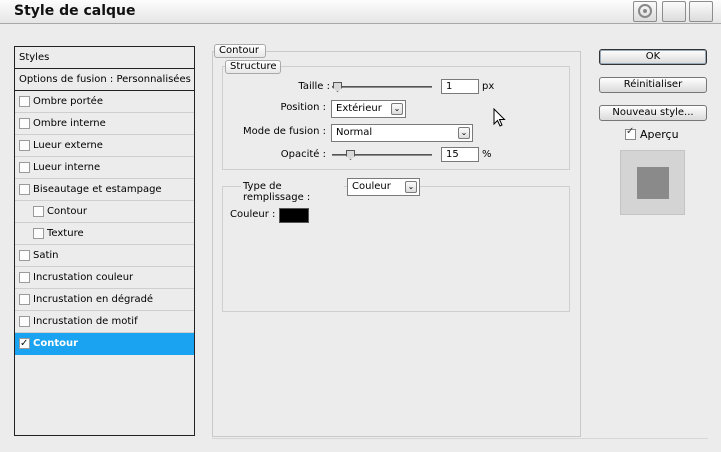  What do you see at coordinates (104, 102) in the screenshot?
I see `style-item: Ombre portée` at bounding box center [104, 102].